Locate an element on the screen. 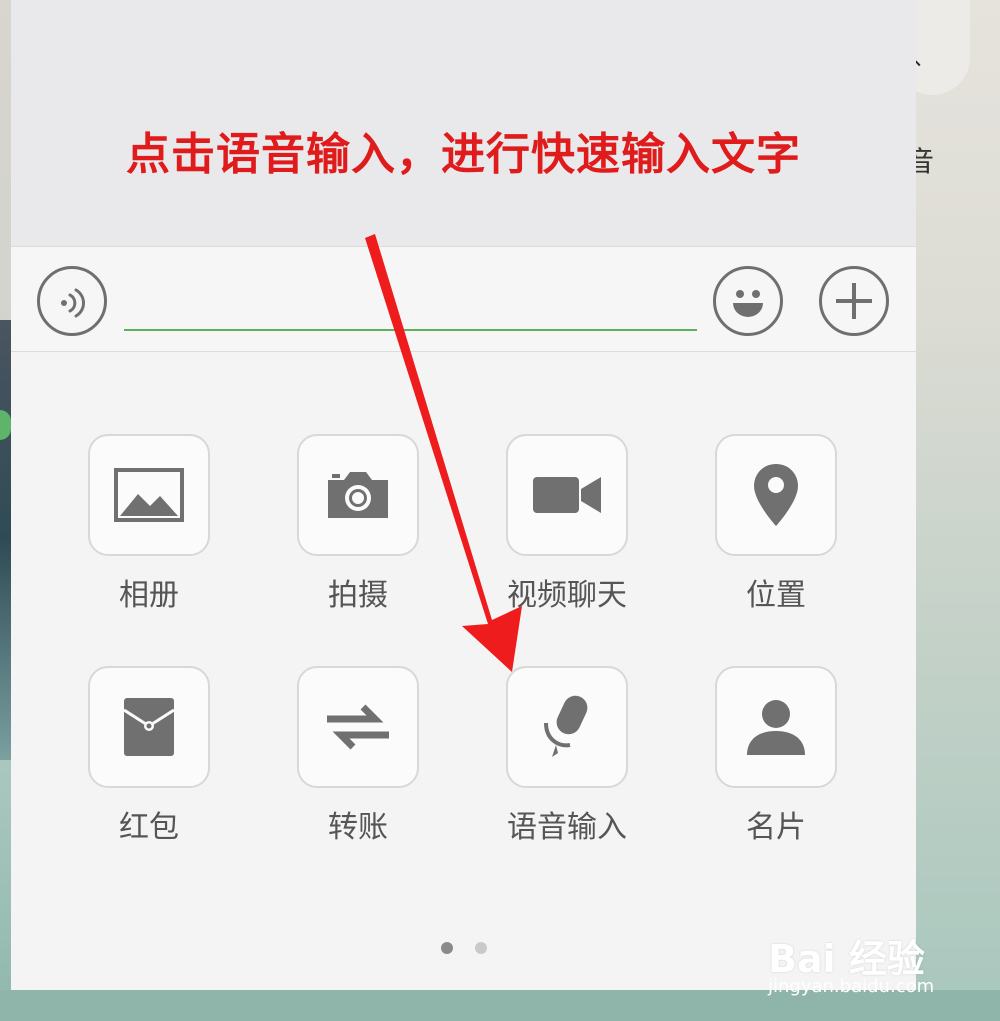  tool-voice-input-box is located at coordinates (567, 727).